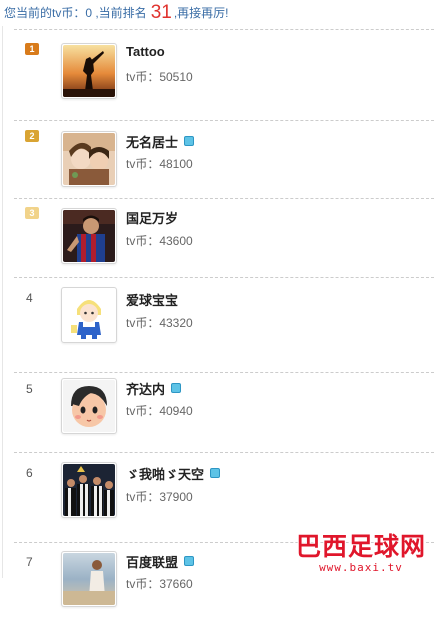 Image resolution: width=434 pixels, height=623 pixels. Describe the element at coordinates (159, 77) in the screenshot. I see `coin-count: tv币：50510` at that location.